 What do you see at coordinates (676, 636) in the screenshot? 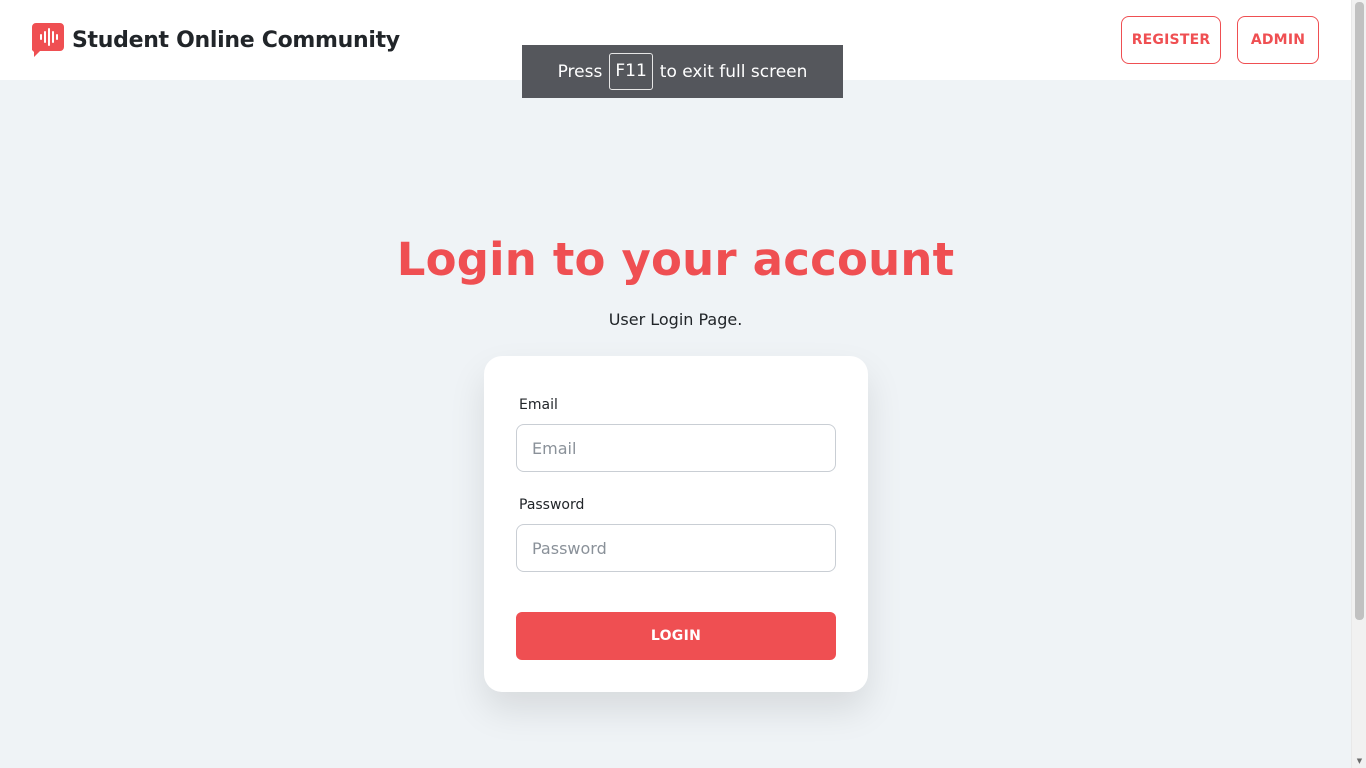
I see `login-button: LOGIN` at bounding box center [676, 636].